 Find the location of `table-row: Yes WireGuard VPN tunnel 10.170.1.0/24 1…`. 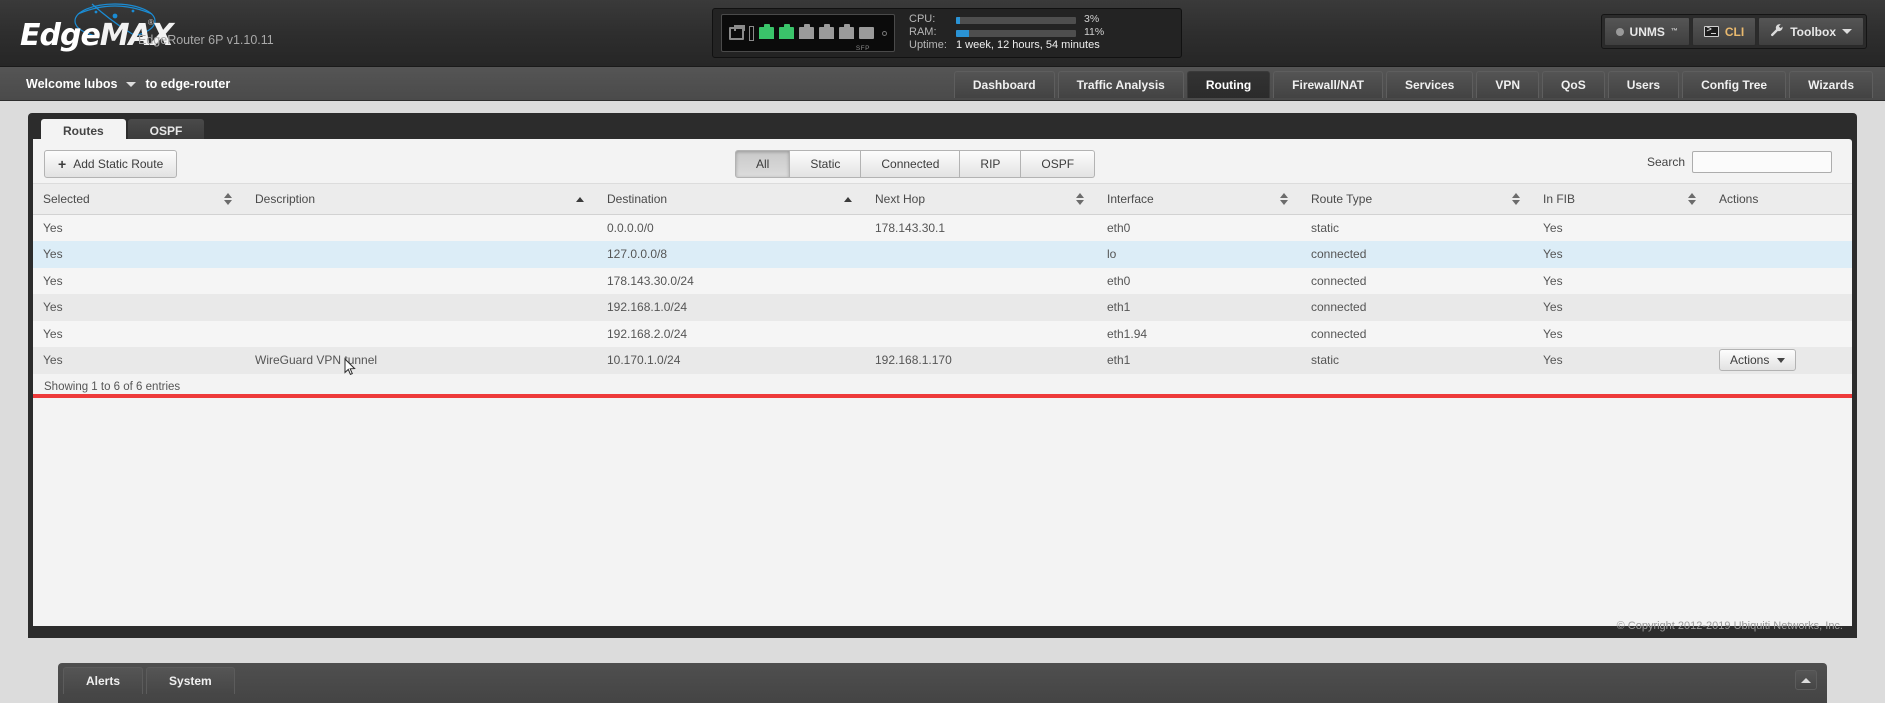

table-row: Yes WireGuard VPN tunnel 10.170.1.0/24 1… is located at coordinates (942, 360).